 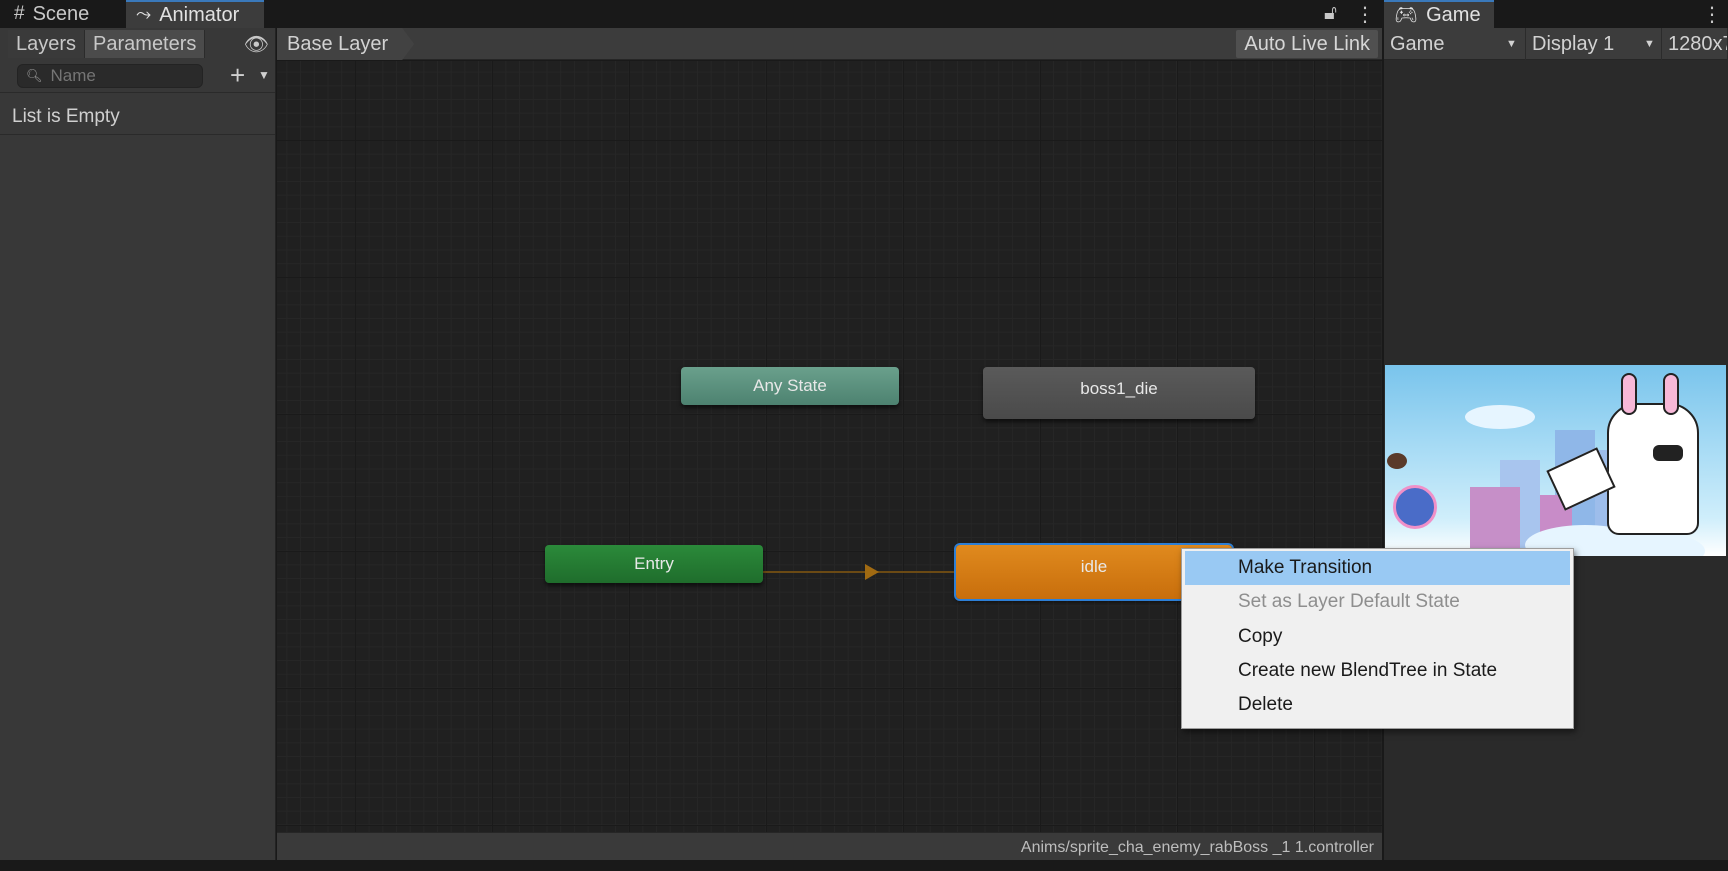 I want to click on state-entry: Entry, so click(x=654, y=564).